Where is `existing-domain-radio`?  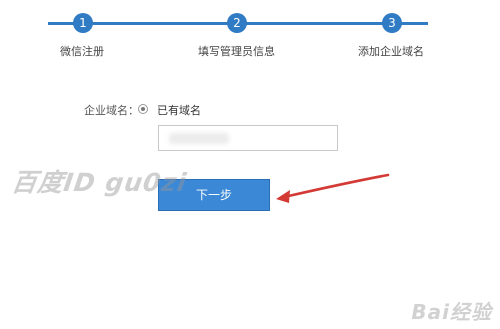
existing-domain-radio is located at coordinates (143, 109).